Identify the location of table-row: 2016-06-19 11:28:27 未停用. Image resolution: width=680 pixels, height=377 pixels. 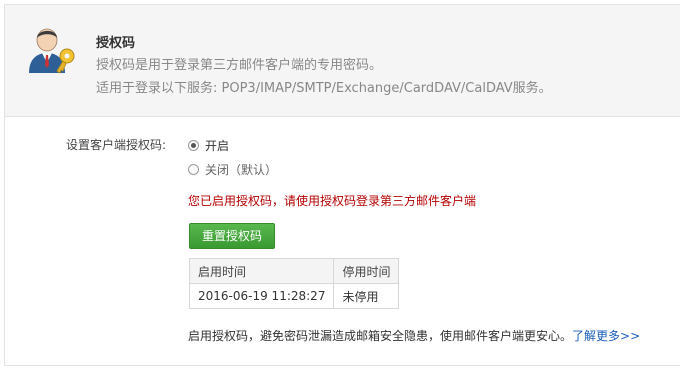
(294, 296).